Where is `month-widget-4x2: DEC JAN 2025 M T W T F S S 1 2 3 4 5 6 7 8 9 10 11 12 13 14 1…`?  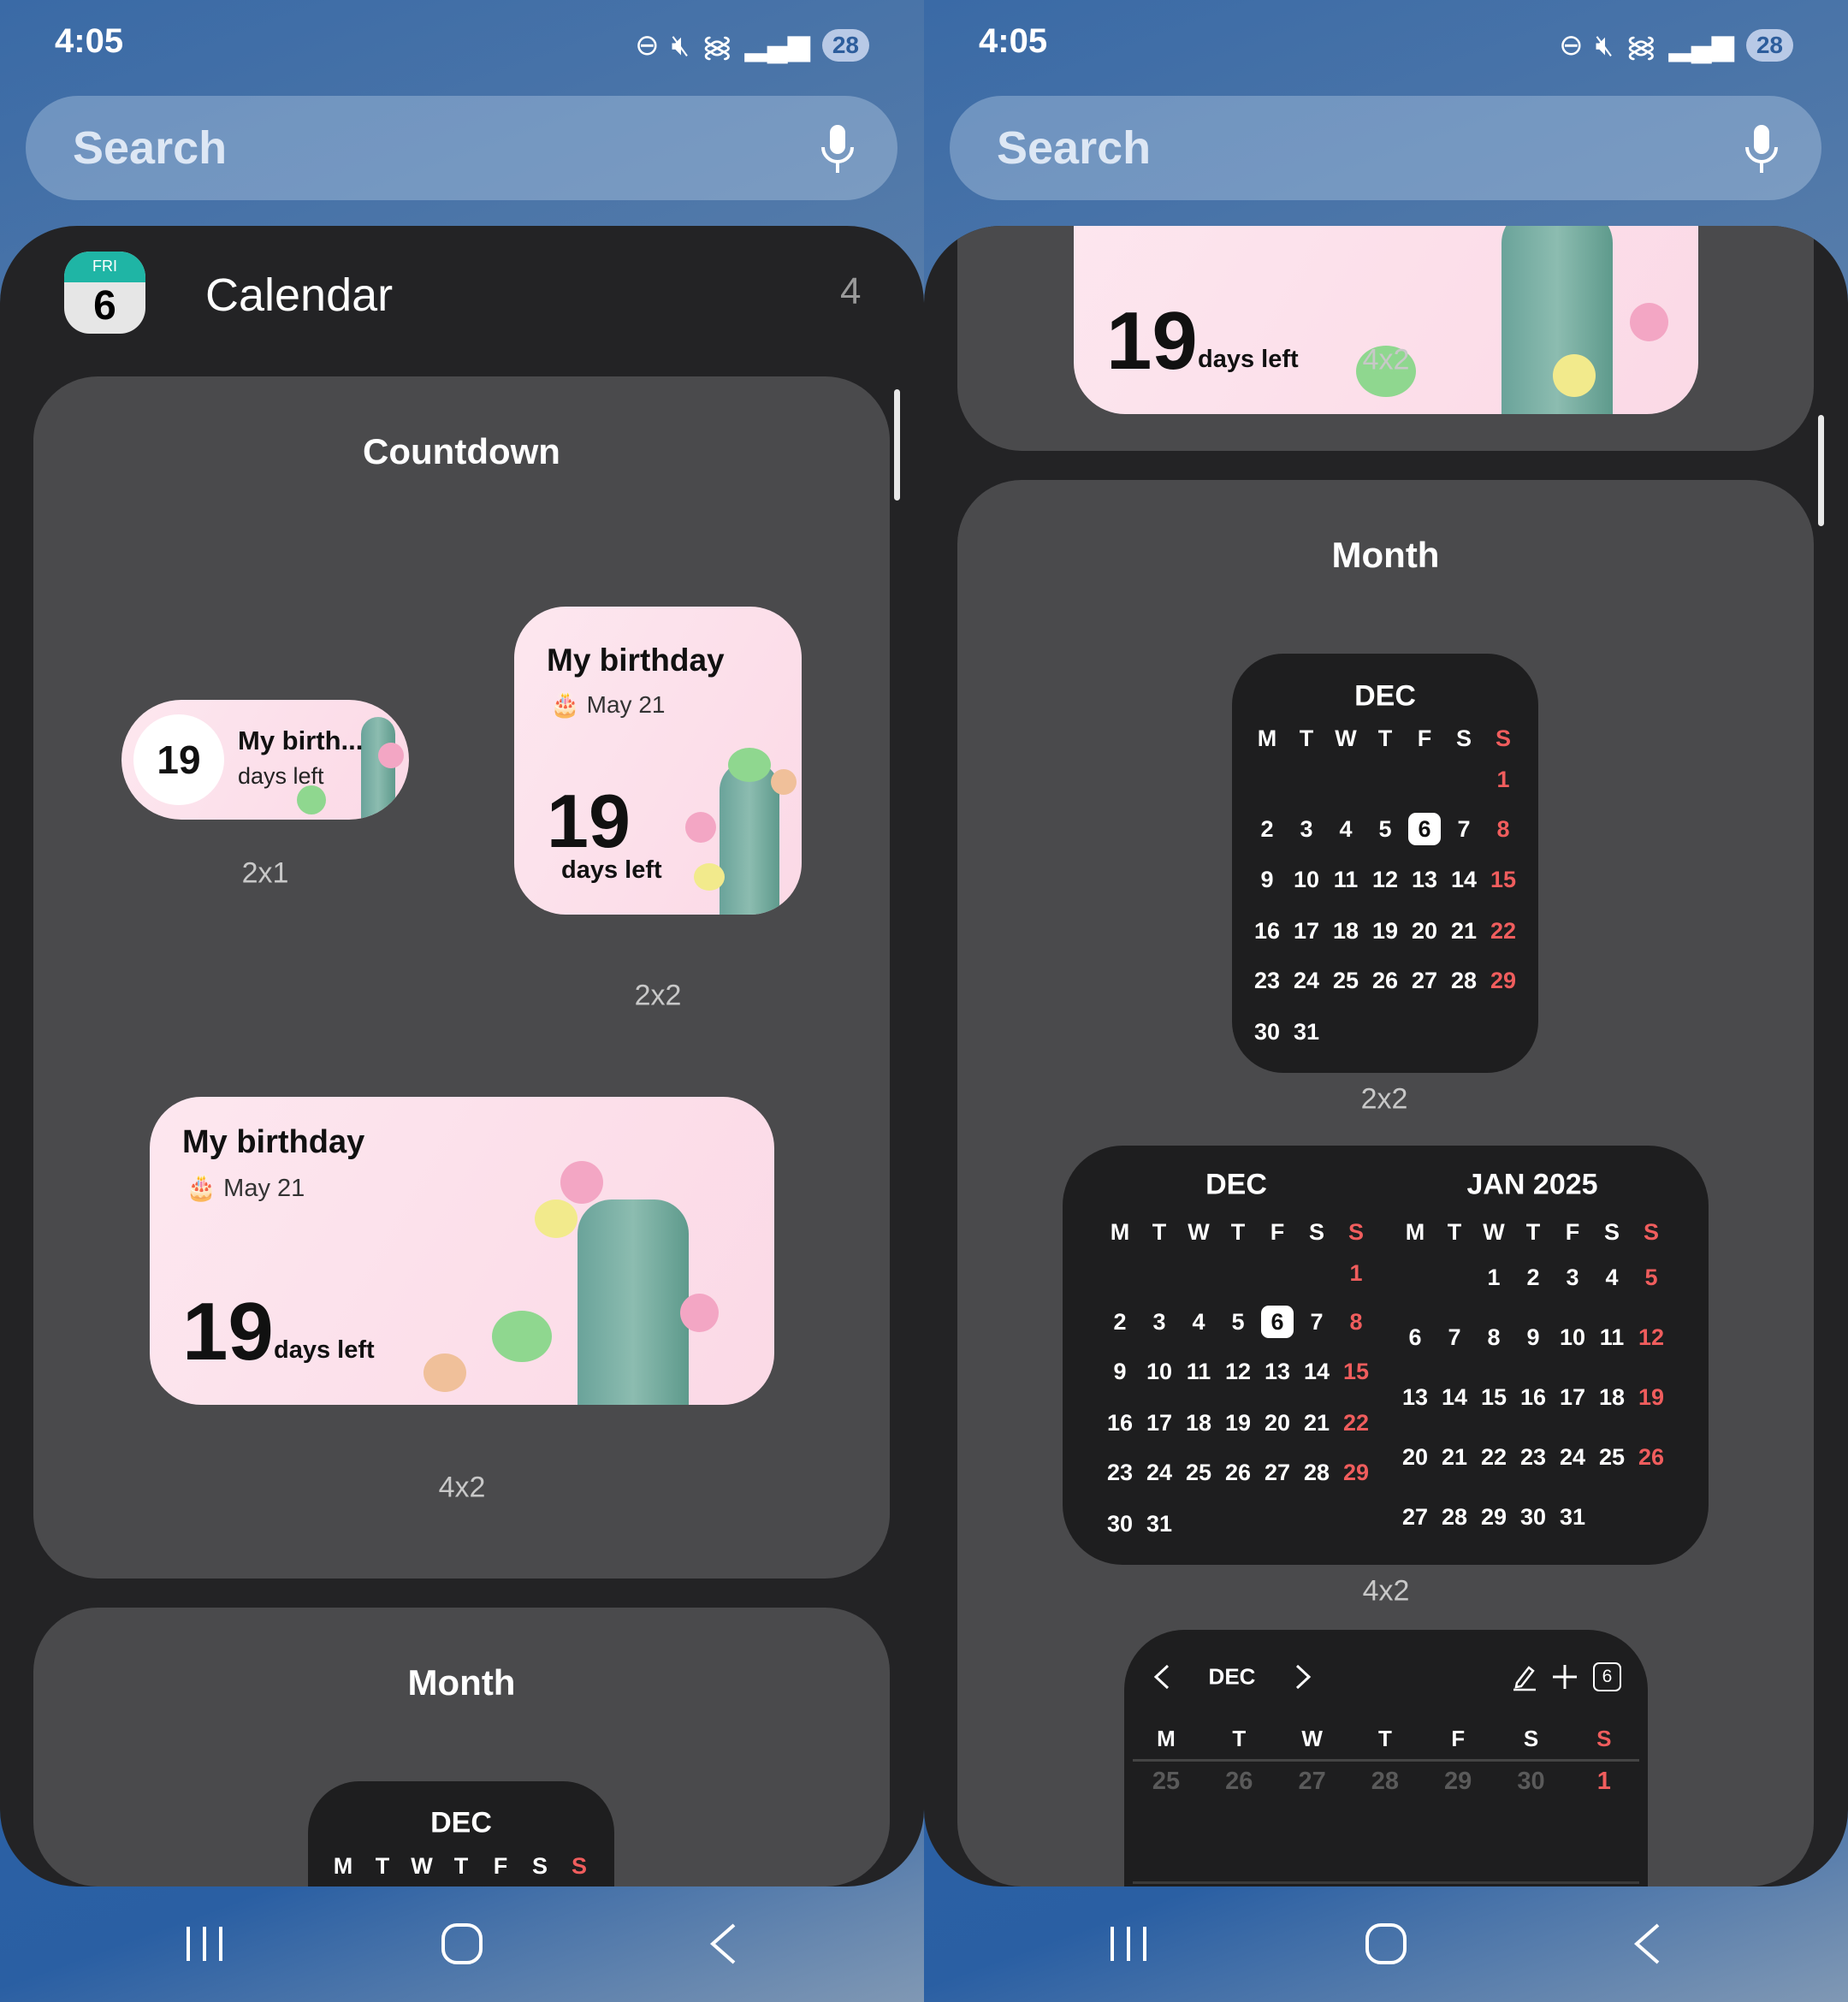
month-widget-4x2: DEC JAN 2025 M T W T F S S 1 2 3 4 5 6 7 8 9 10 11 12 13 14 1… is located at coordinates (1386, 1355).